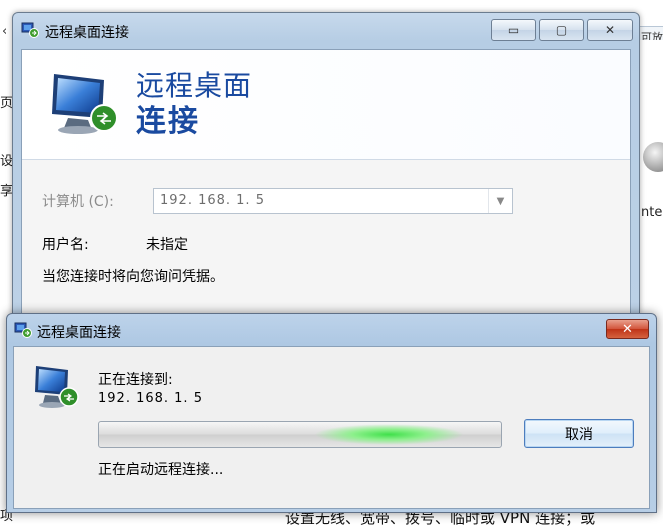 The image size is (663, 527). What do you see at coordinates (87, 33) in the screenshot?
I see `window-title: 远程桌面连接` at bounding box center [87, 33].